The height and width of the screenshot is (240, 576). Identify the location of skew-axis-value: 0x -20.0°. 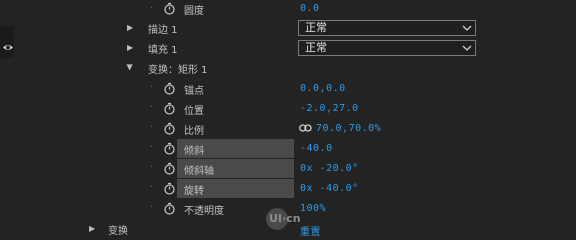
(329, 168).